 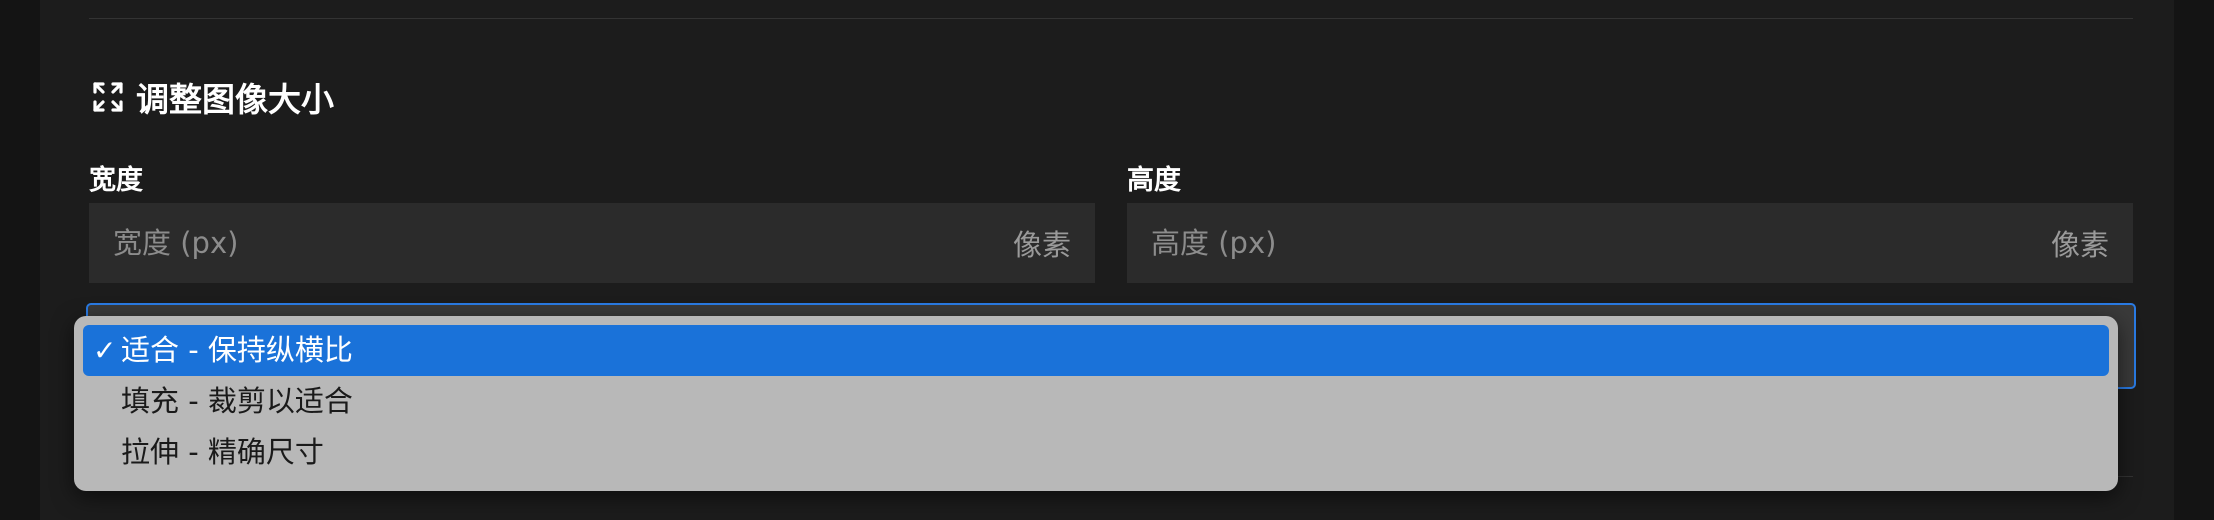 What do you see at coordinates (1041, 245) in the screenshot?
I see `width-unit-label: 像素` at bounding box center [1041, 245].